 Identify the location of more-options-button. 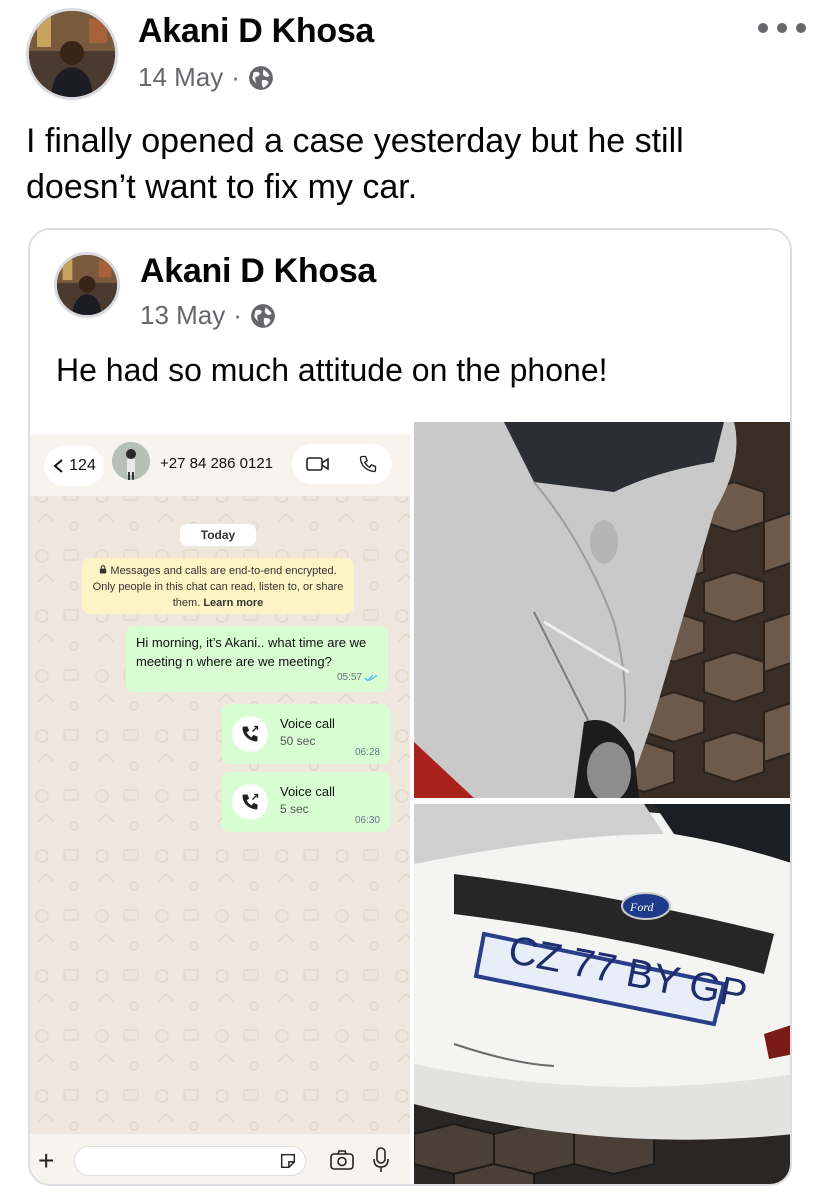
(782, 28).